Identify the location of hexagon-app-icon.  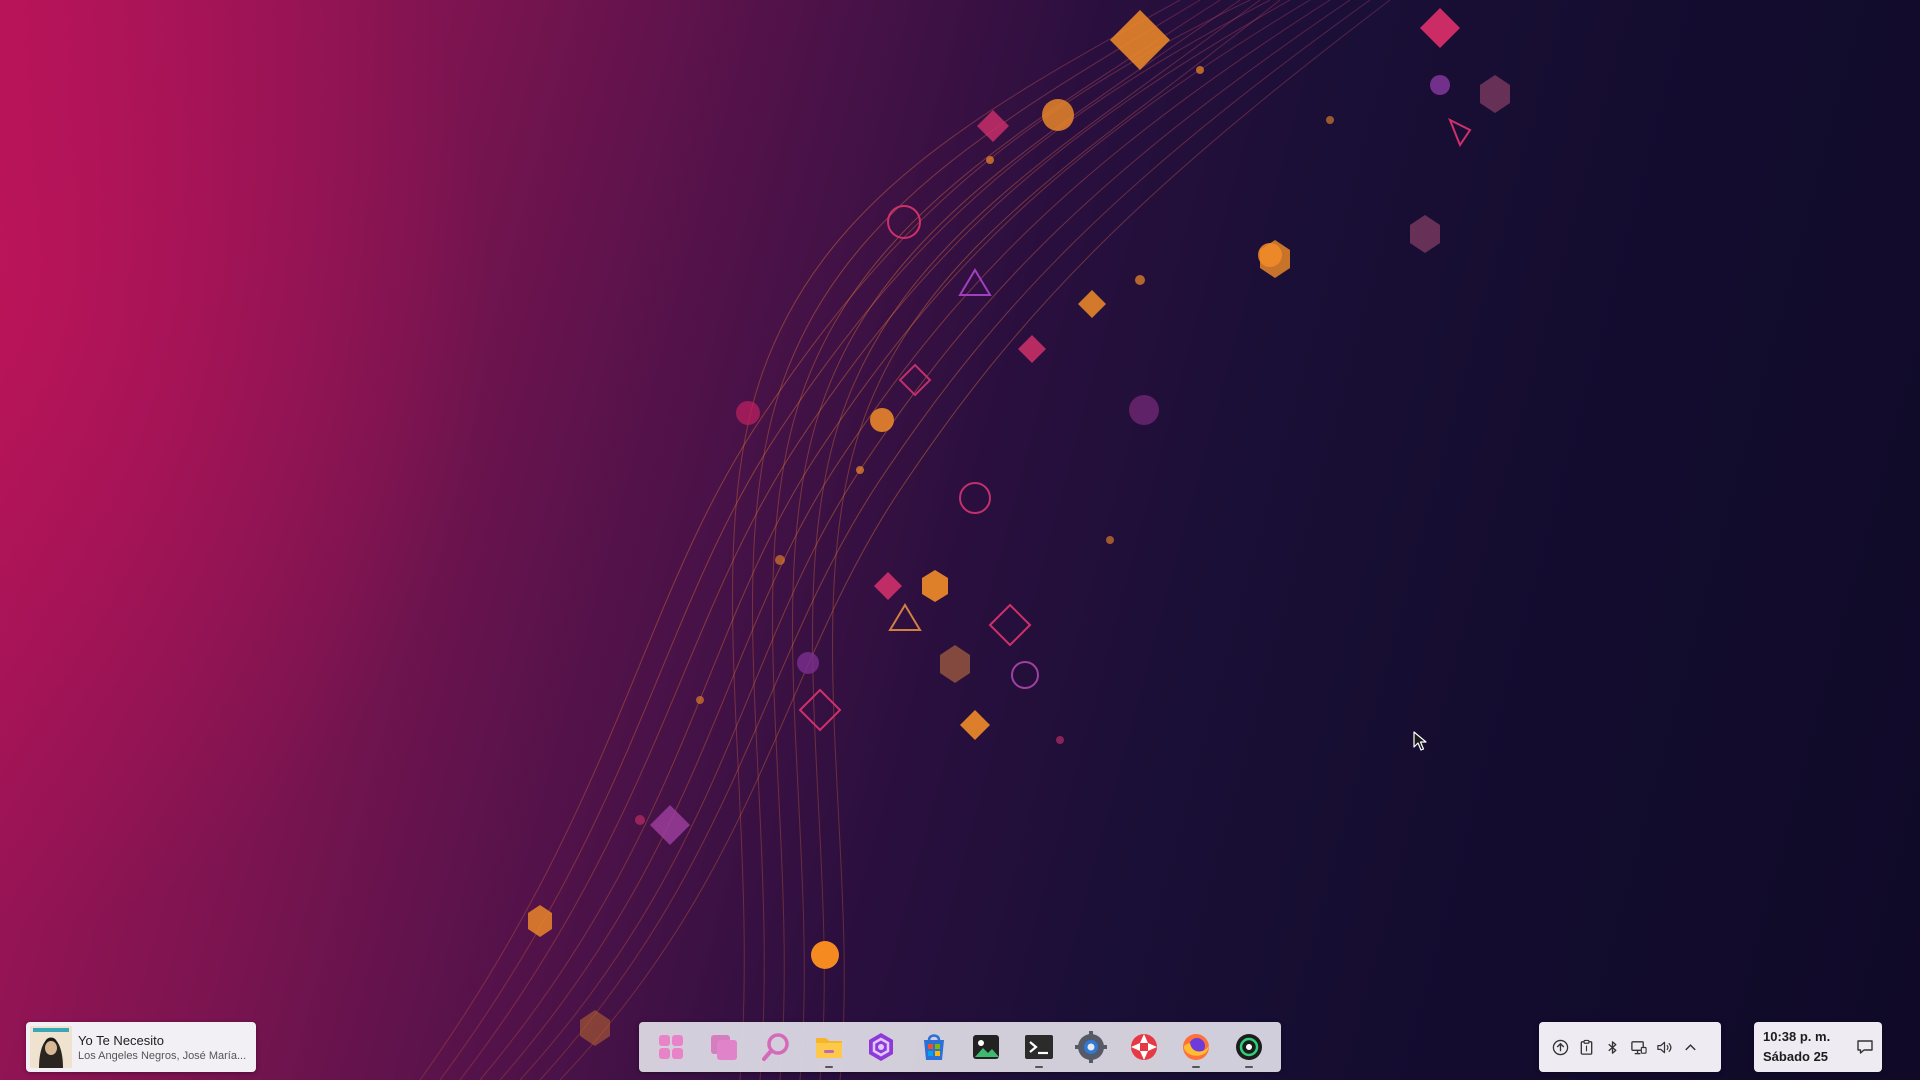
(881, 1047).